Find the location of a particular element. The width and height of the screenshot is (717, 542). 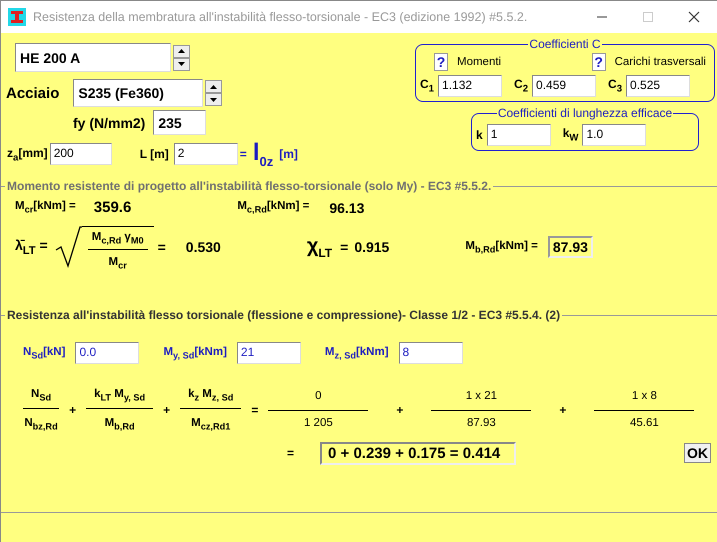

lambda-symbol: λ̄$_{LT}$ = is located at coordinates (31, 247).